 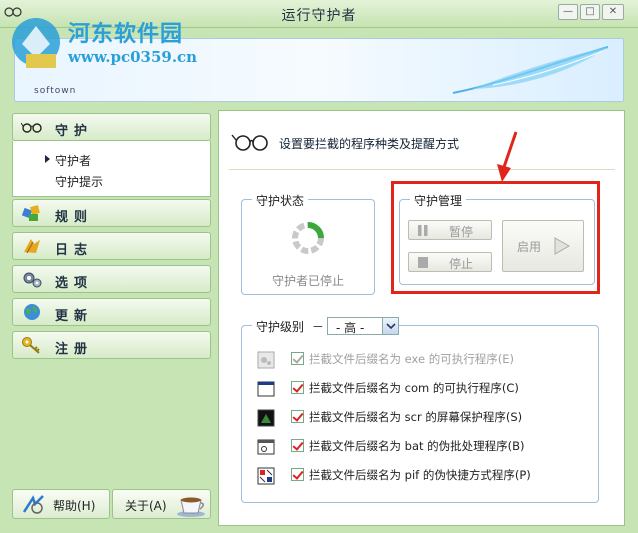 I want to click on rule-label-com: 拦截文件后缀名为 com 的可执行程序(C), so click(x=414, y=388).